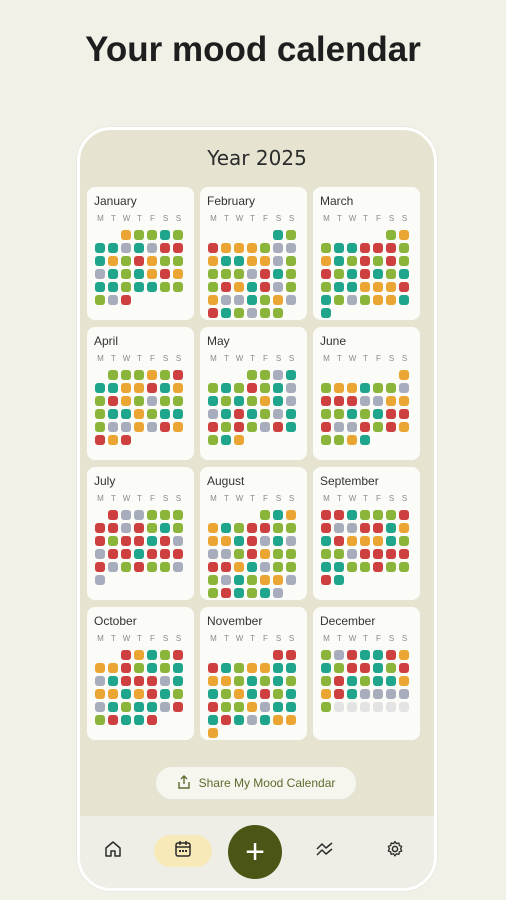 The width and height of the screenshot is (506, 900). I want to click on month-card-august: August M T W T F S S, so click(253, 533).